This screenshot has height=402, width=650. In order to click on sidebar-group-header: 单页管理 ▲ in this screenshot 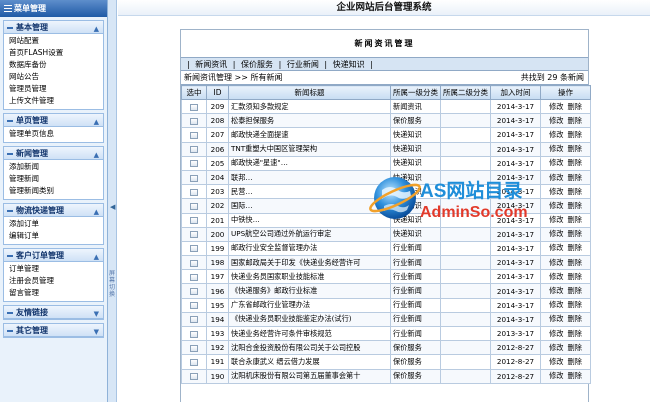, I will do `click(53, 120)`.